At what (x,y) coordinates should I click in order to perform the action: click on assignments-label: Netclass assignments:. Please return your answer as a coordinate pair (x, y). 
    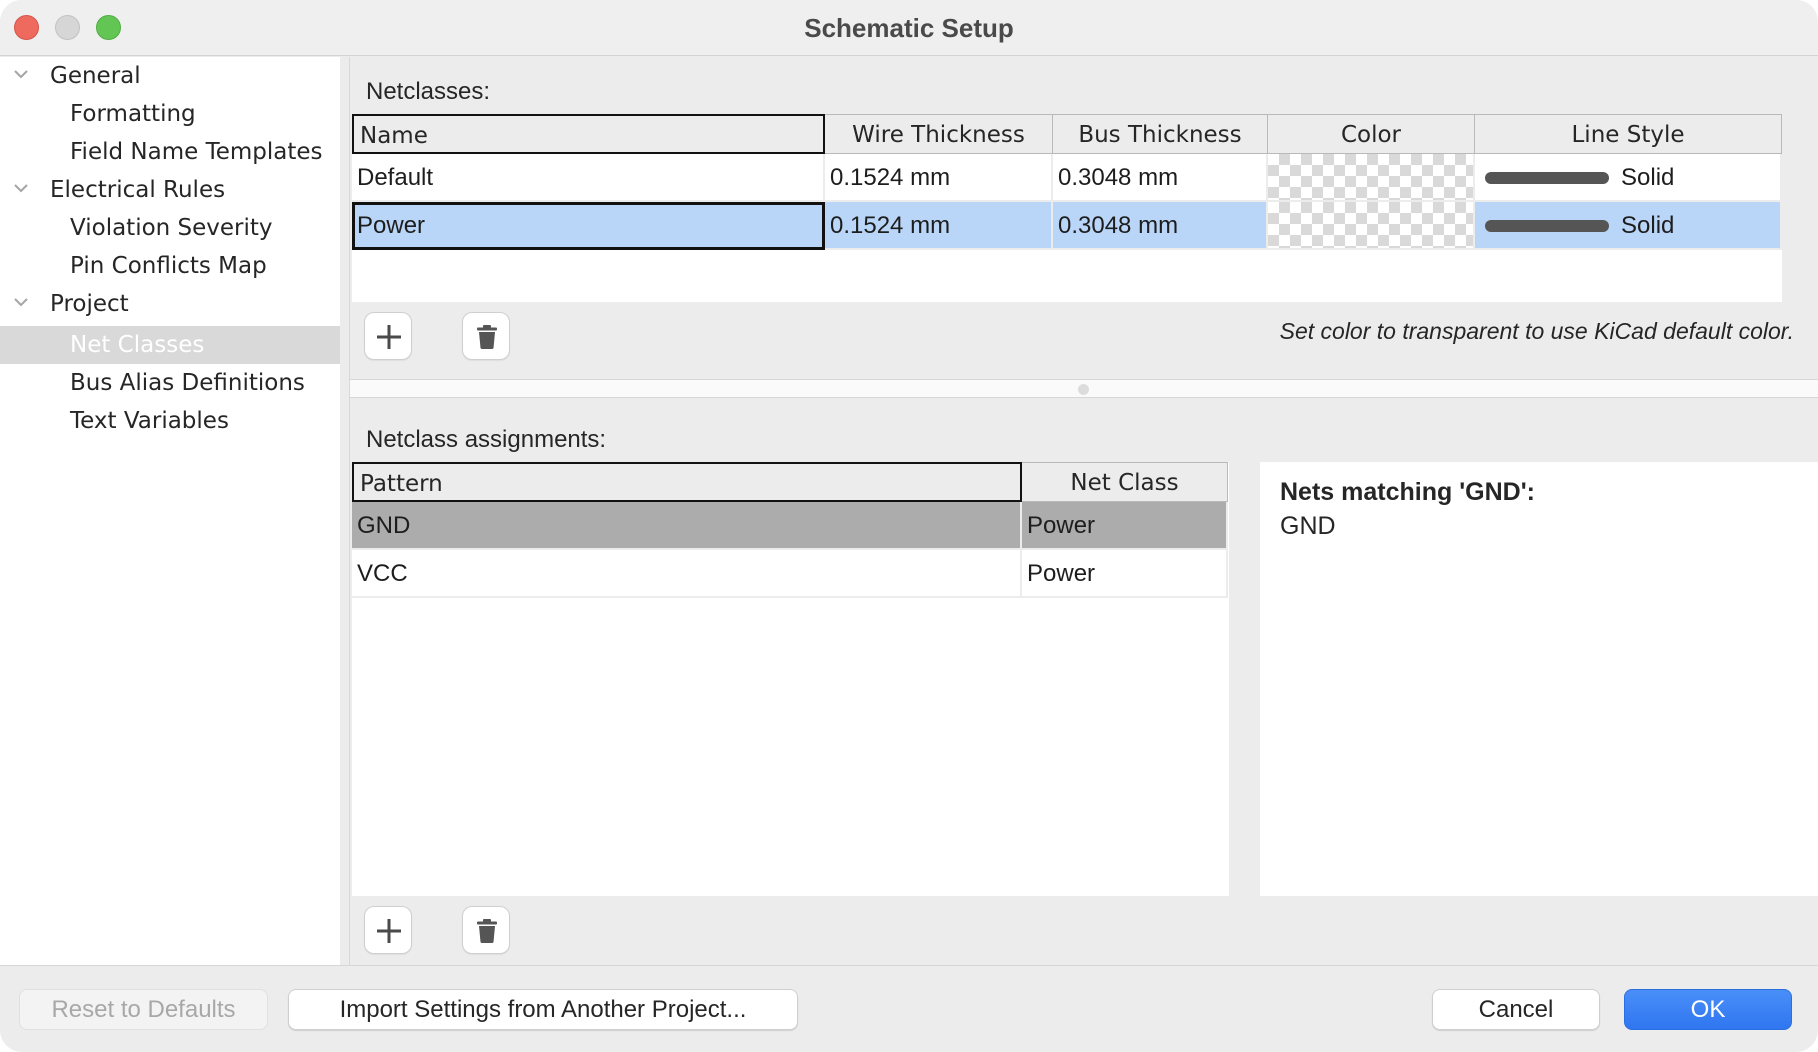
    Looking at the image, I should click on (486, 439).